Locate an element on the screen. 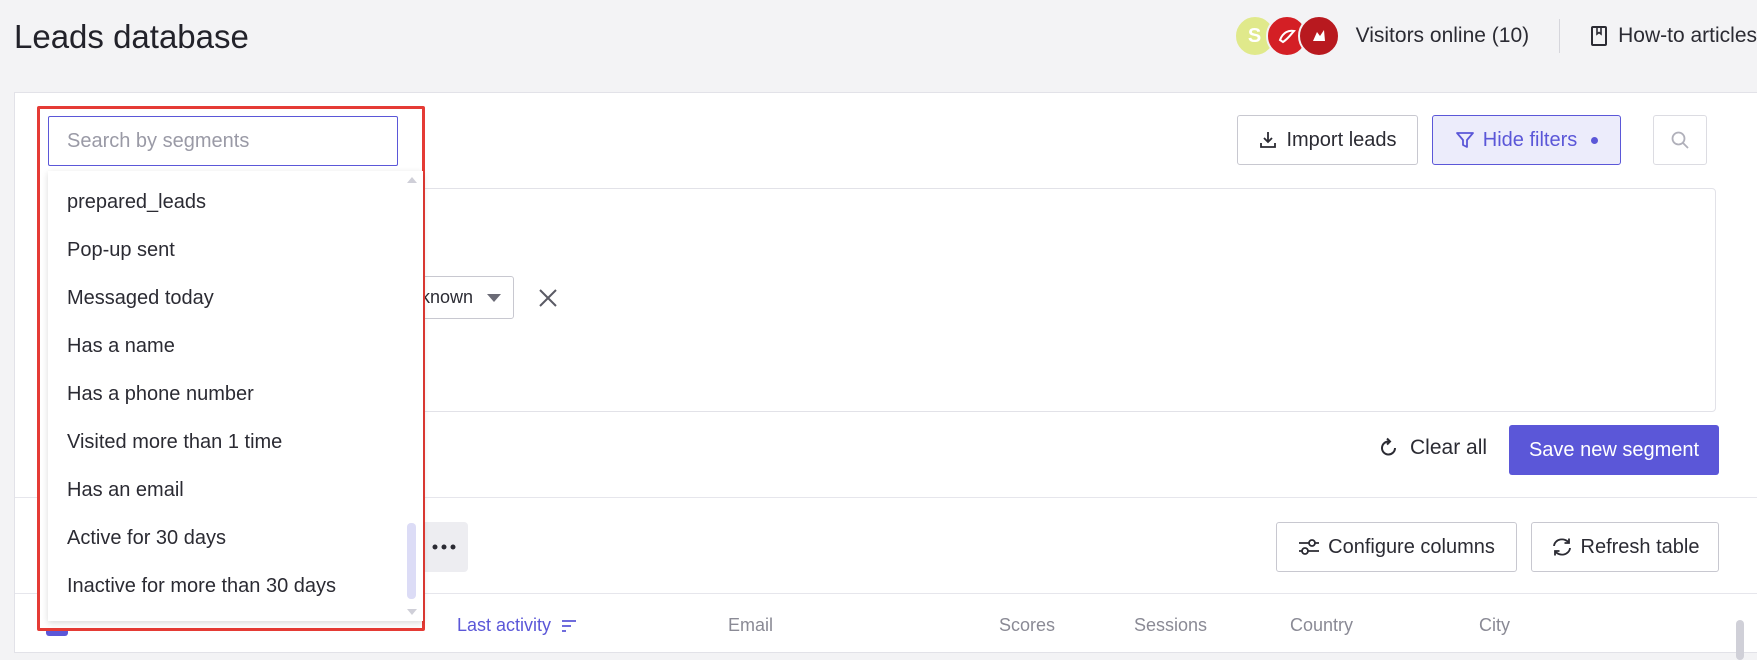 The image size is (1757, 660). segment-option: Has a name is located at coordinates (121, 346).